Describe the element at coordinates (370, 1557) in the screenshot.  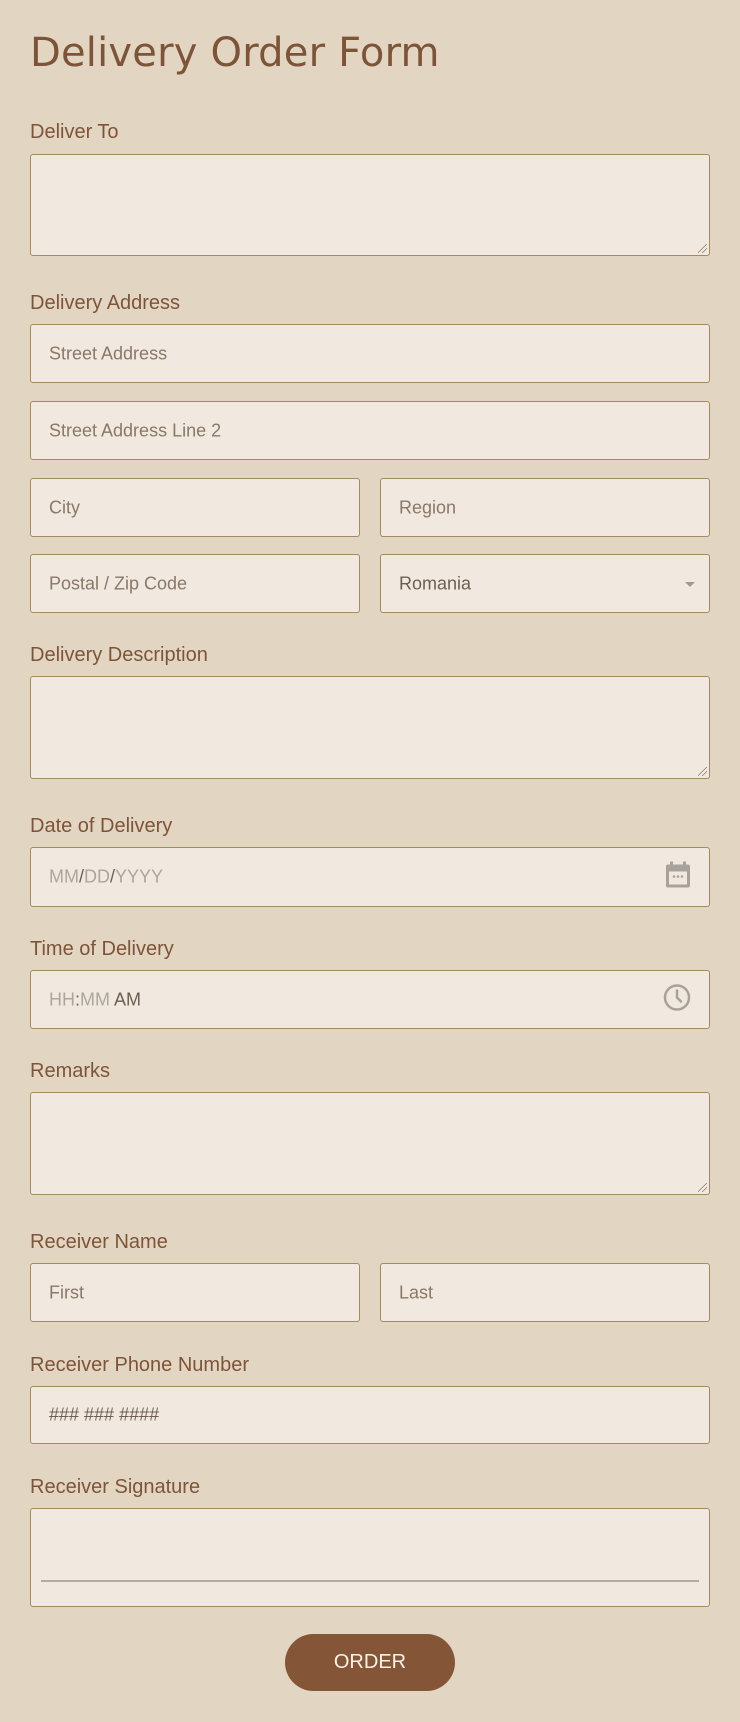
I see `signature-pad` at that location.